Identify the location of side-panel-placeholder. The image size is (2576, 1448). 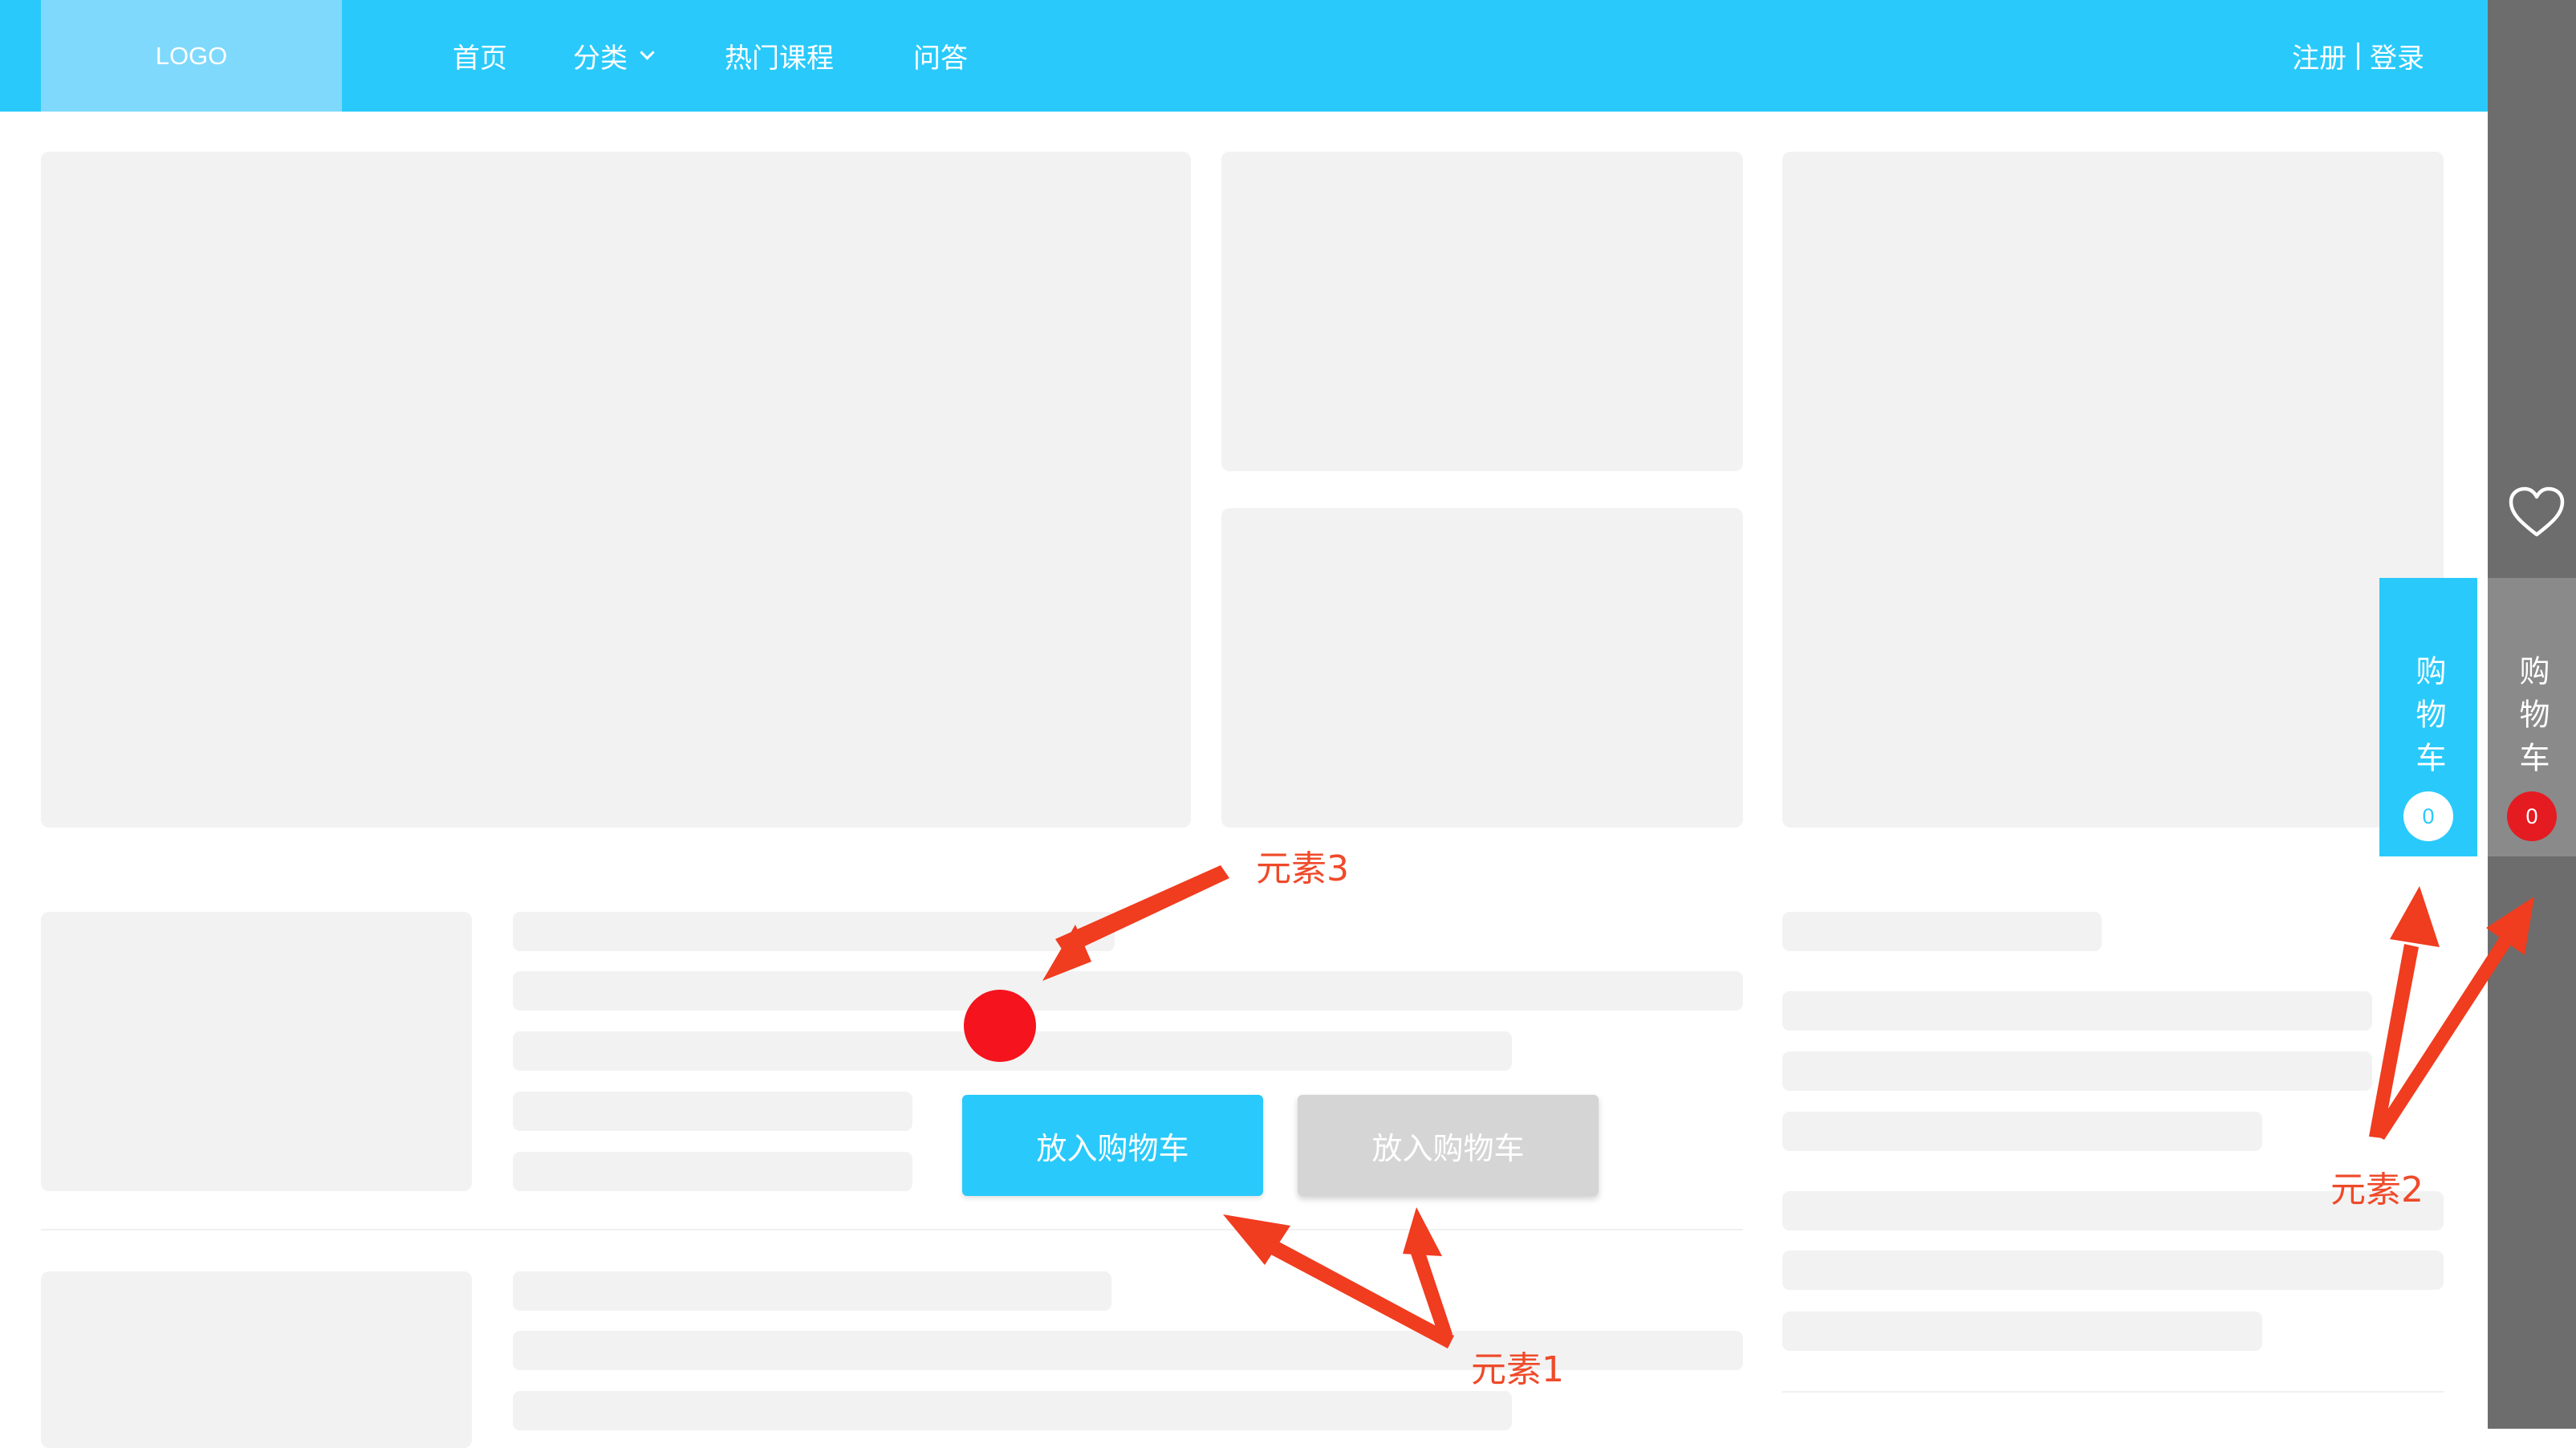
(2113, 490).